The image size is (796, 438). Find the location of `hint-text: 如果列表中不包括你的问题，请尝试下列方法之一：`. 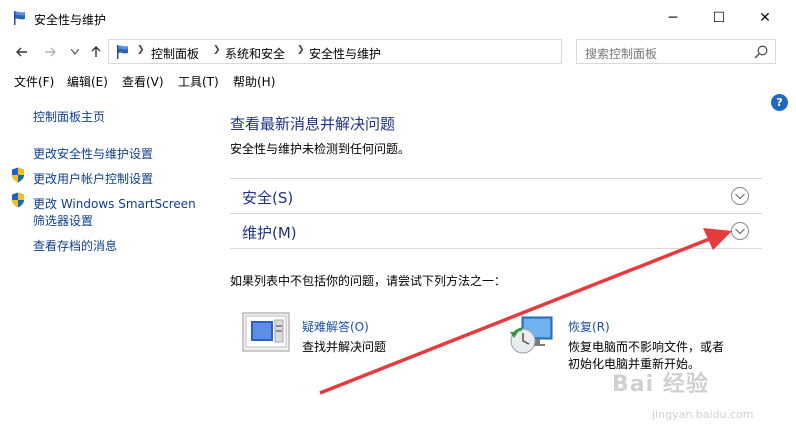

hint-text: 如果列表中不包括你的问题，请尝试下列方法之一： is located at coordinates (368, 281).